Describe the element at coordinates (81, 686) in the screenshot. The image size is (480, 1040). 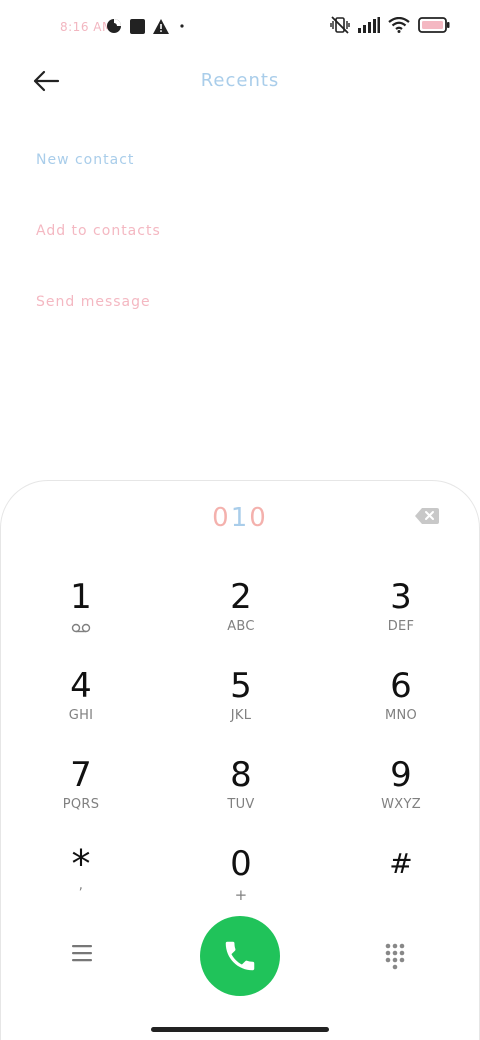
I see `key-digit: 4` at that location.